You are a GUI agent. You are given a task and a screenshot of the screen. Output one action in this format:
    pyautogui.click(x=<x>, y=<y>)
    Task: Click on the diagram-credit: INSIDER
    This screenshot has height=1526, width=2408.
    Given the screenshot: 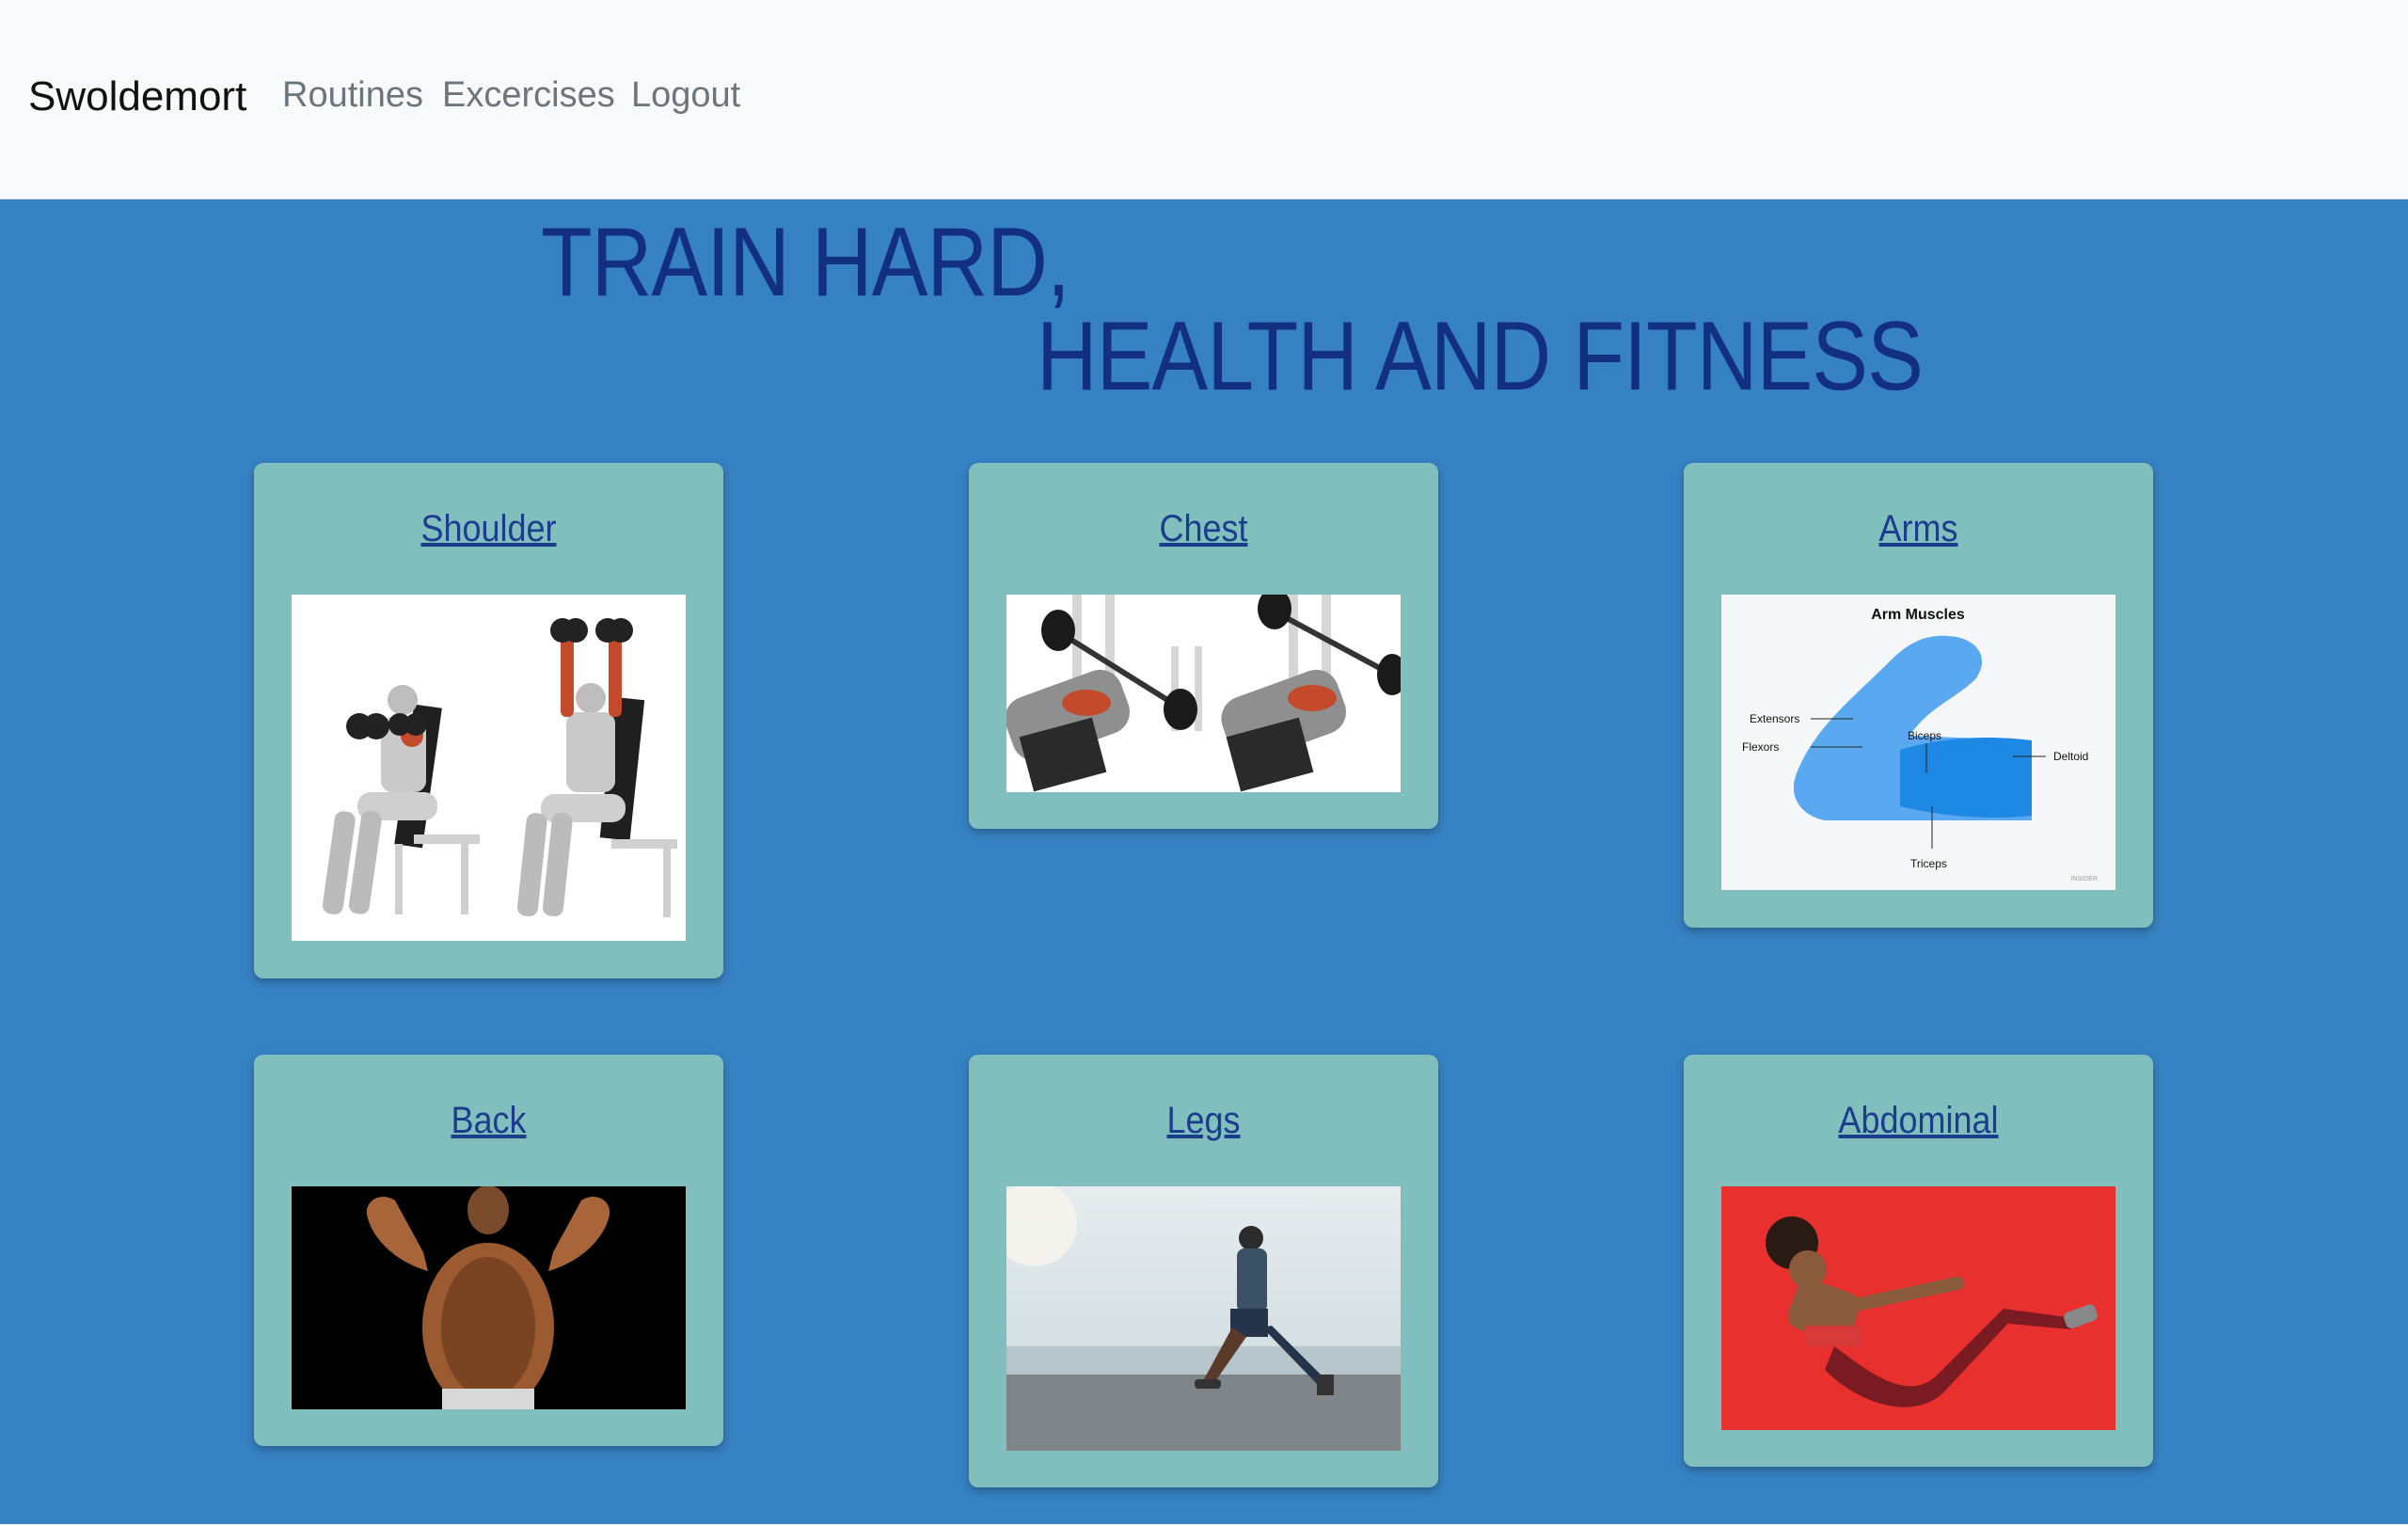 What is the action you would take?
    pyautogui.click(x=2084, y=879)
    